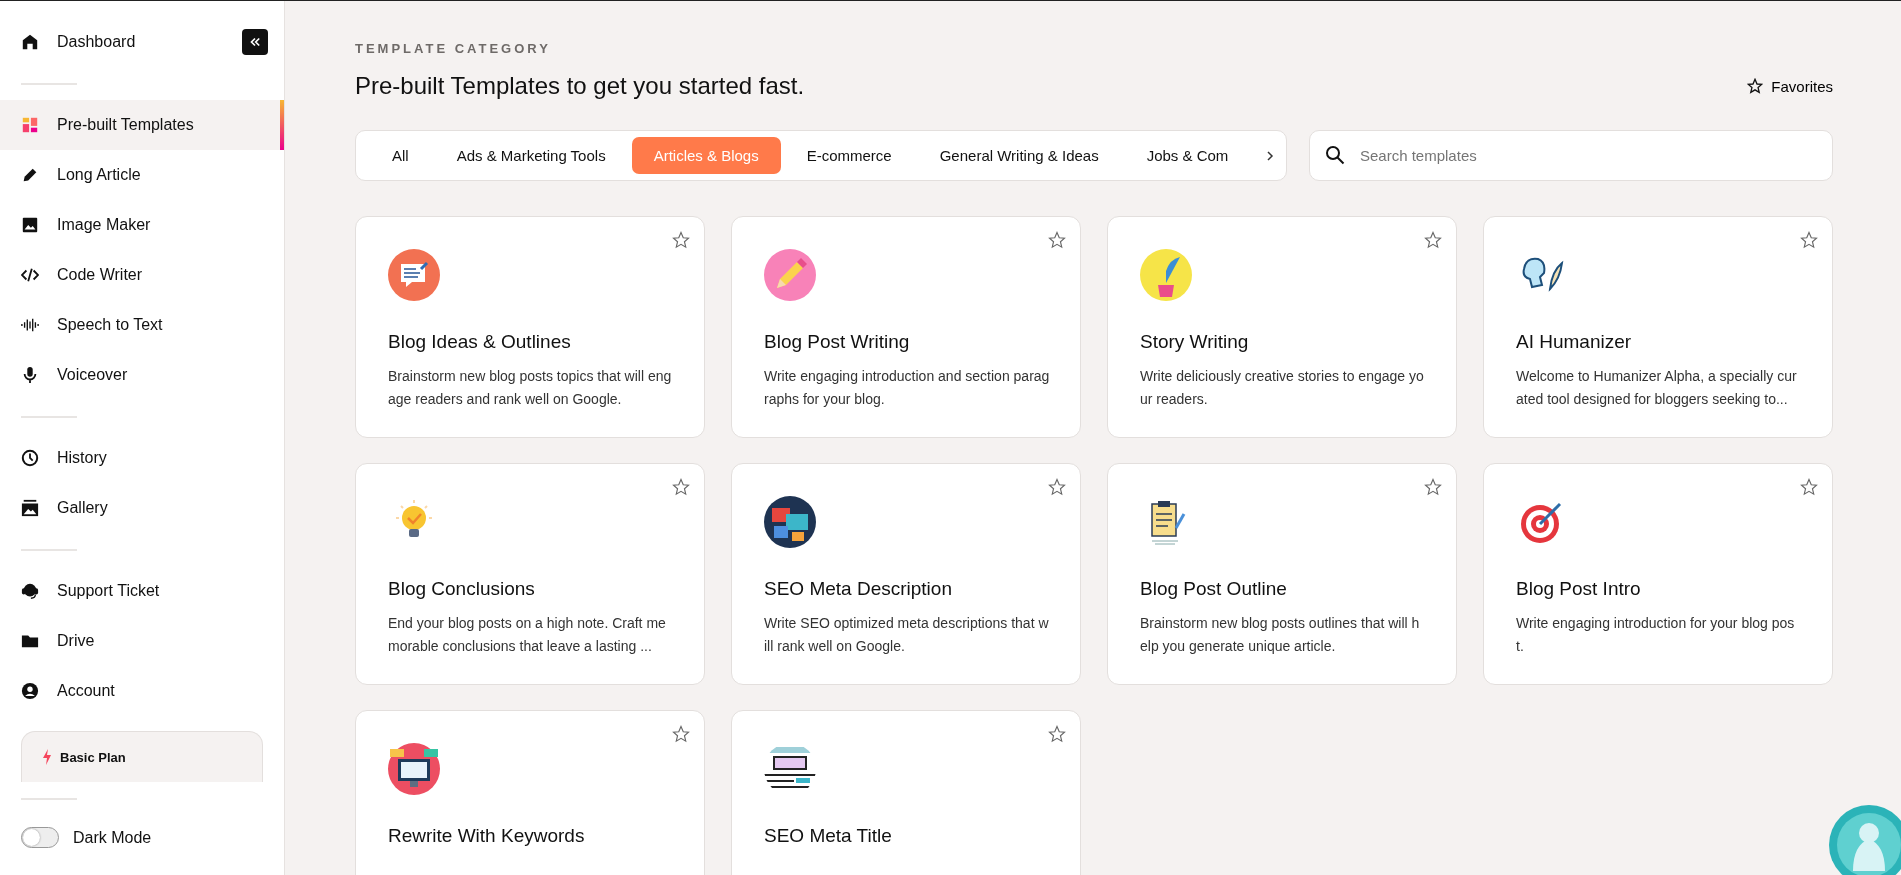 Image resolution: width=1901 pixels, height=875 pixels. Describe the element at coordinates (112, 837) in the screenshot. I see `toggle-label: Dark Mode` at that location.